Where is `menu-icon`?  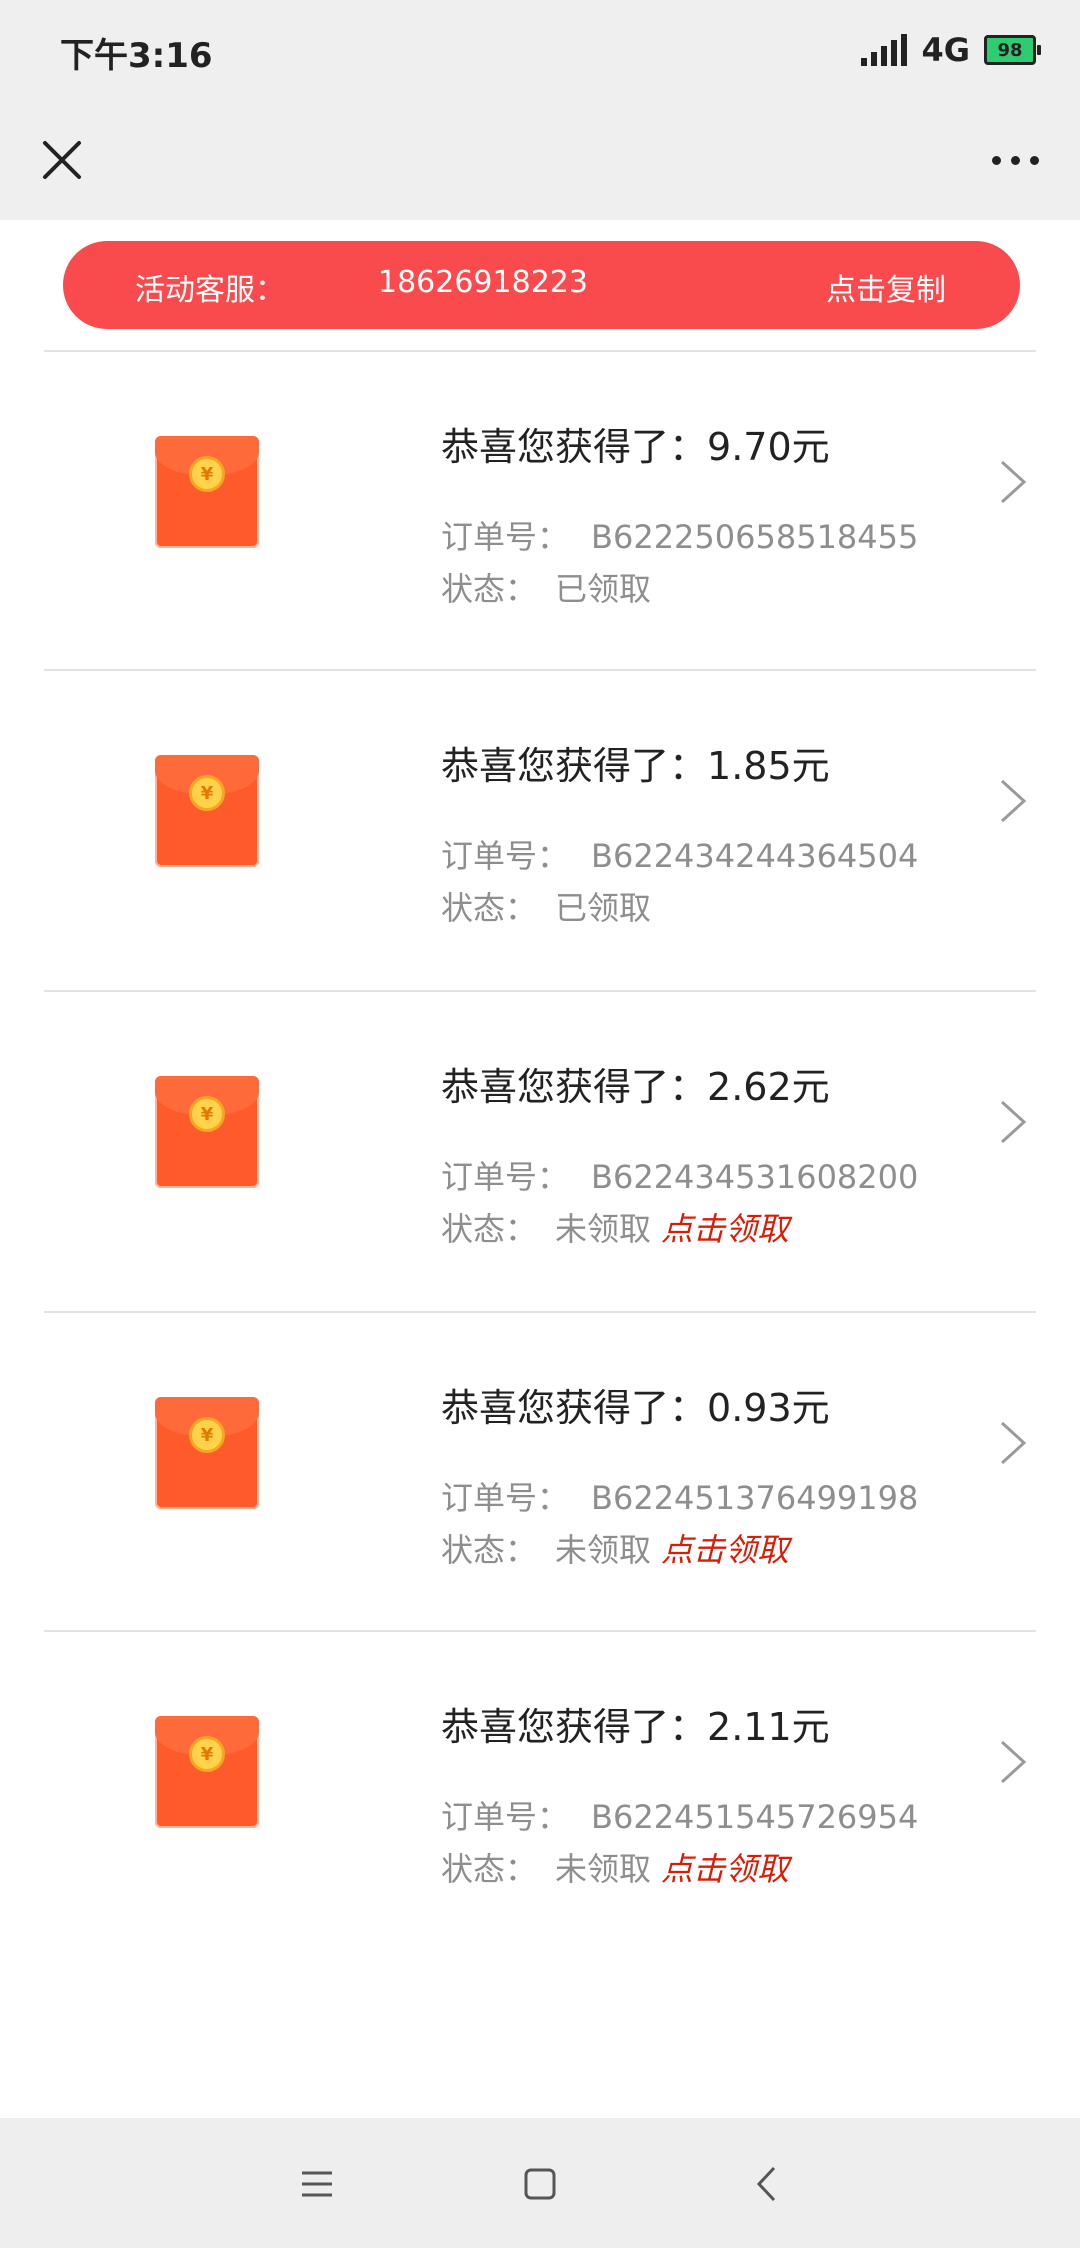 menu-icon is located at coordinates (317, 2184).